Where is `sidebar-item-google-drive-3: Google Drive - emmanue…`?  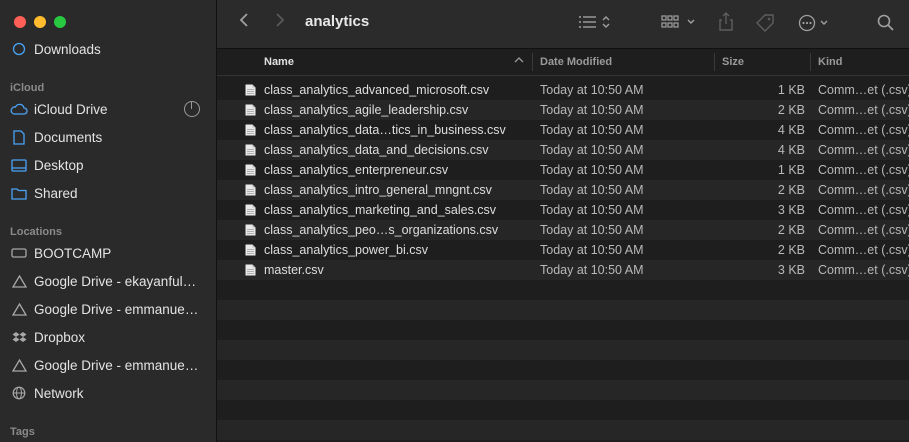
sidebar-item-google-drive-3: Google Drive - emmanue… is located at coordinates (108, 365).